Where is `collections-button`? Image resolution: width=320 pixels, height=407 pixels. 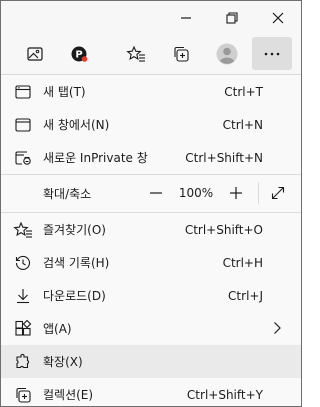 collections-button is located at coordinates (181, 53).